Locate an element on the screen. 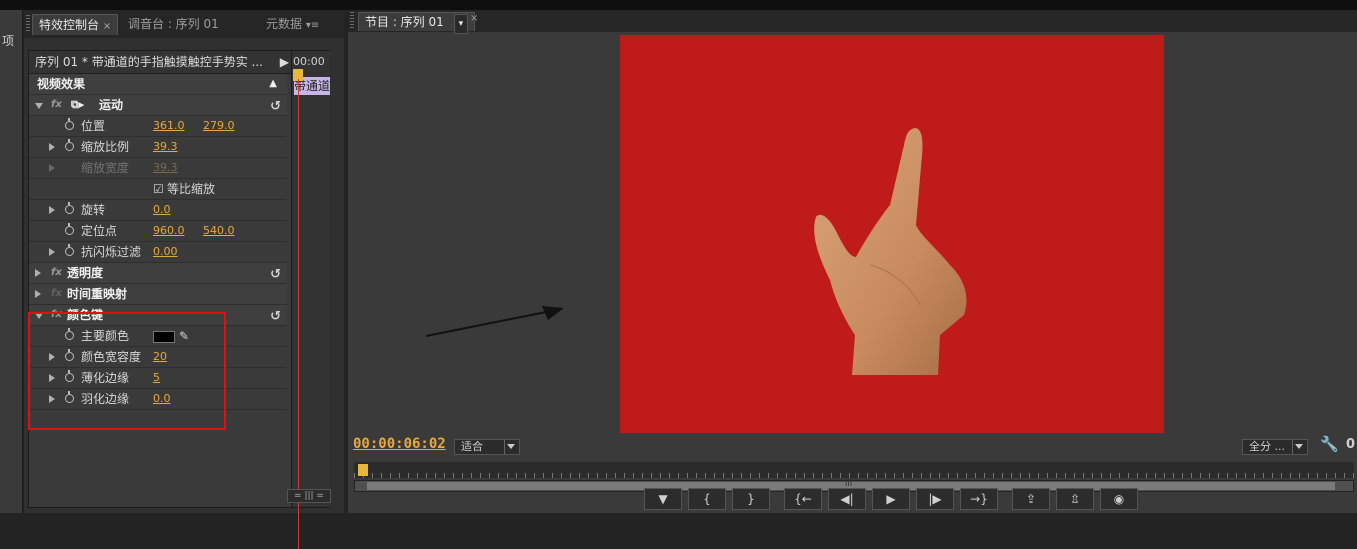  highlight-annotation-box is located at coordinates (127, 371).